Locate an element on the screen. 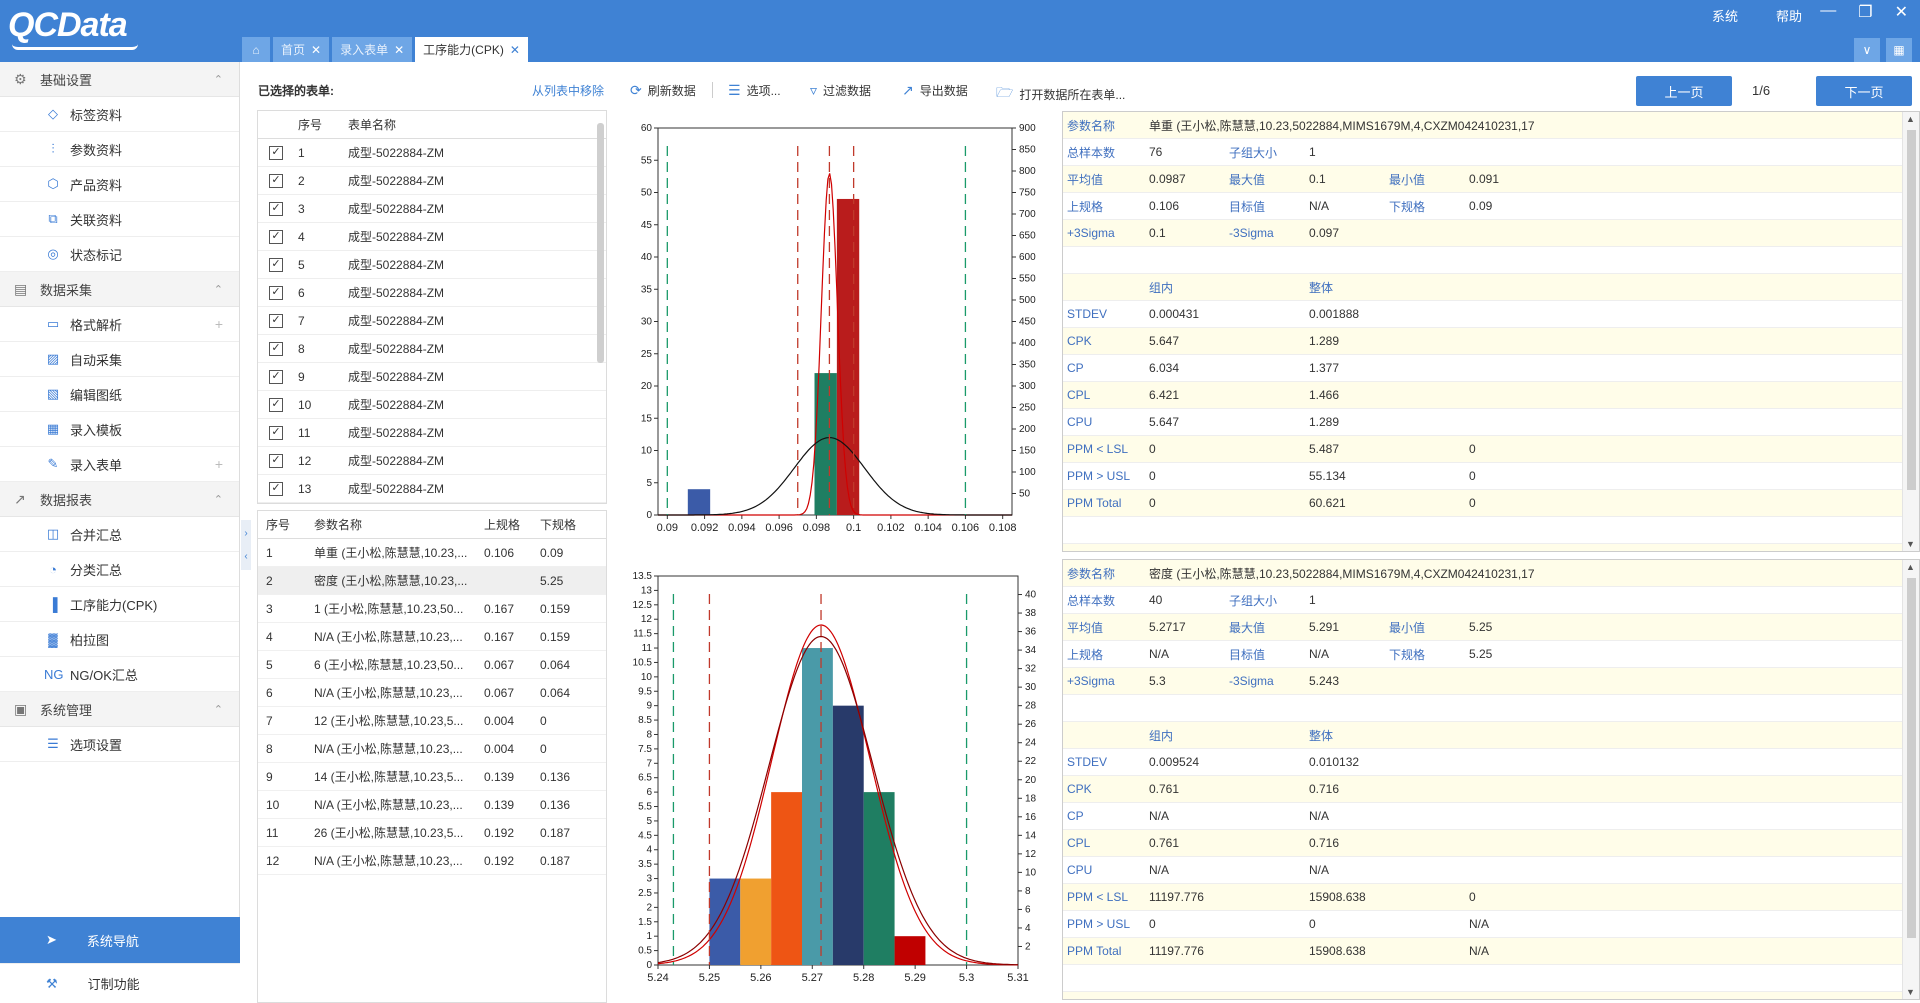  refresh-button: ⟳ 刷新数据 is located at coordinates (663, 90).